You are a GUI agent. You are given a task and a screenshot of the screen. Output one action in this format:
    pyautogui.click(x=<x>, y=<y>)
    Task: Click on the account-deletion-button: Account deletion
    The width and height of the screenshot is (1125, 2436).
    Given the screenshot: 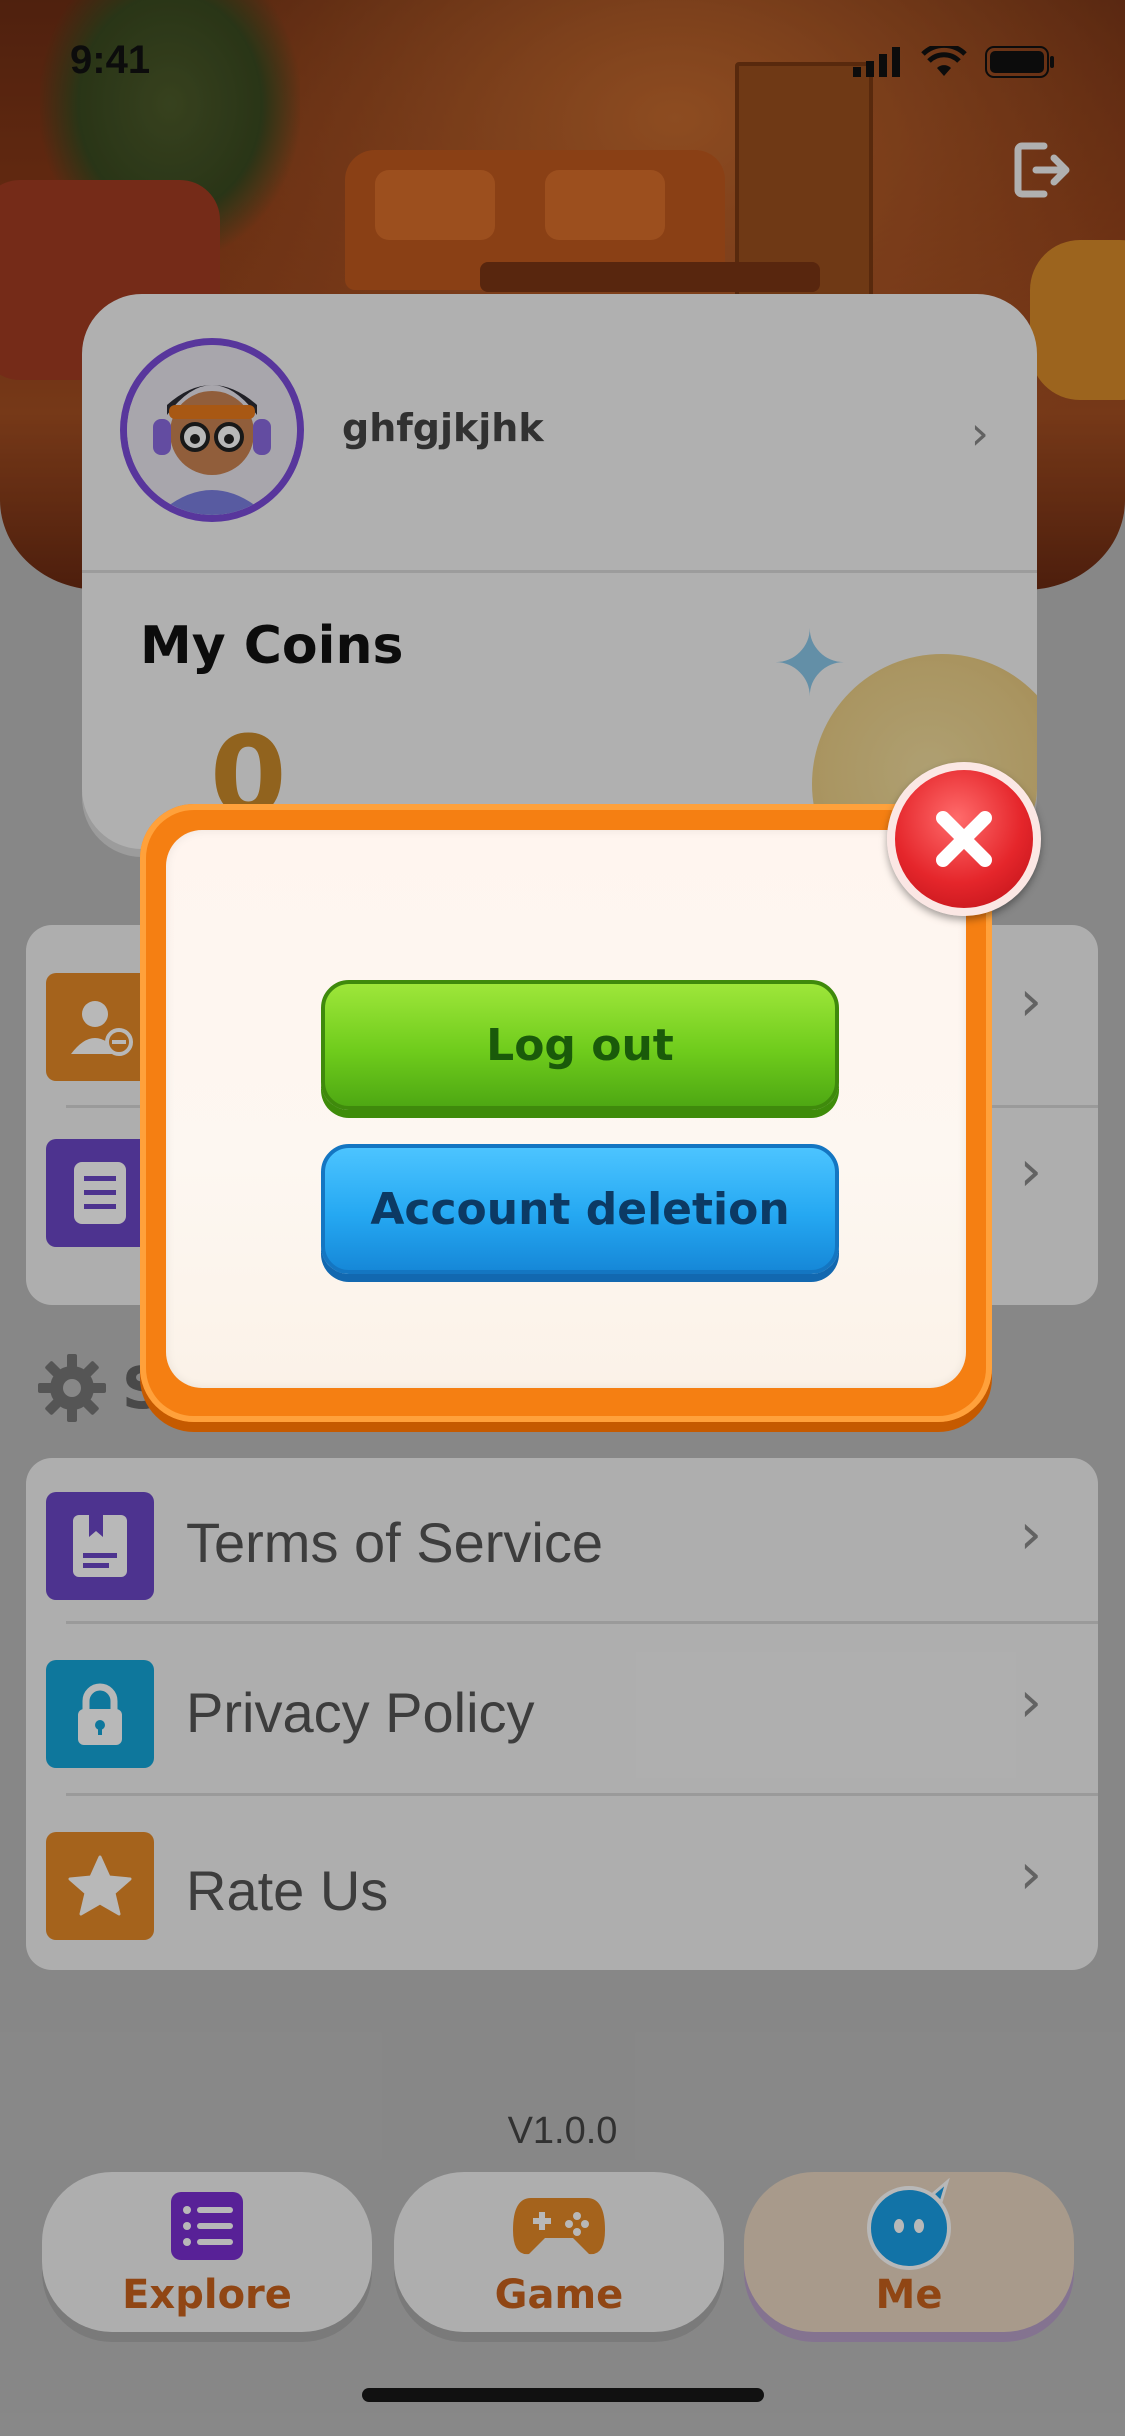 What is the action you would take?
    pyautogui.click(x=580, y=1209)
    